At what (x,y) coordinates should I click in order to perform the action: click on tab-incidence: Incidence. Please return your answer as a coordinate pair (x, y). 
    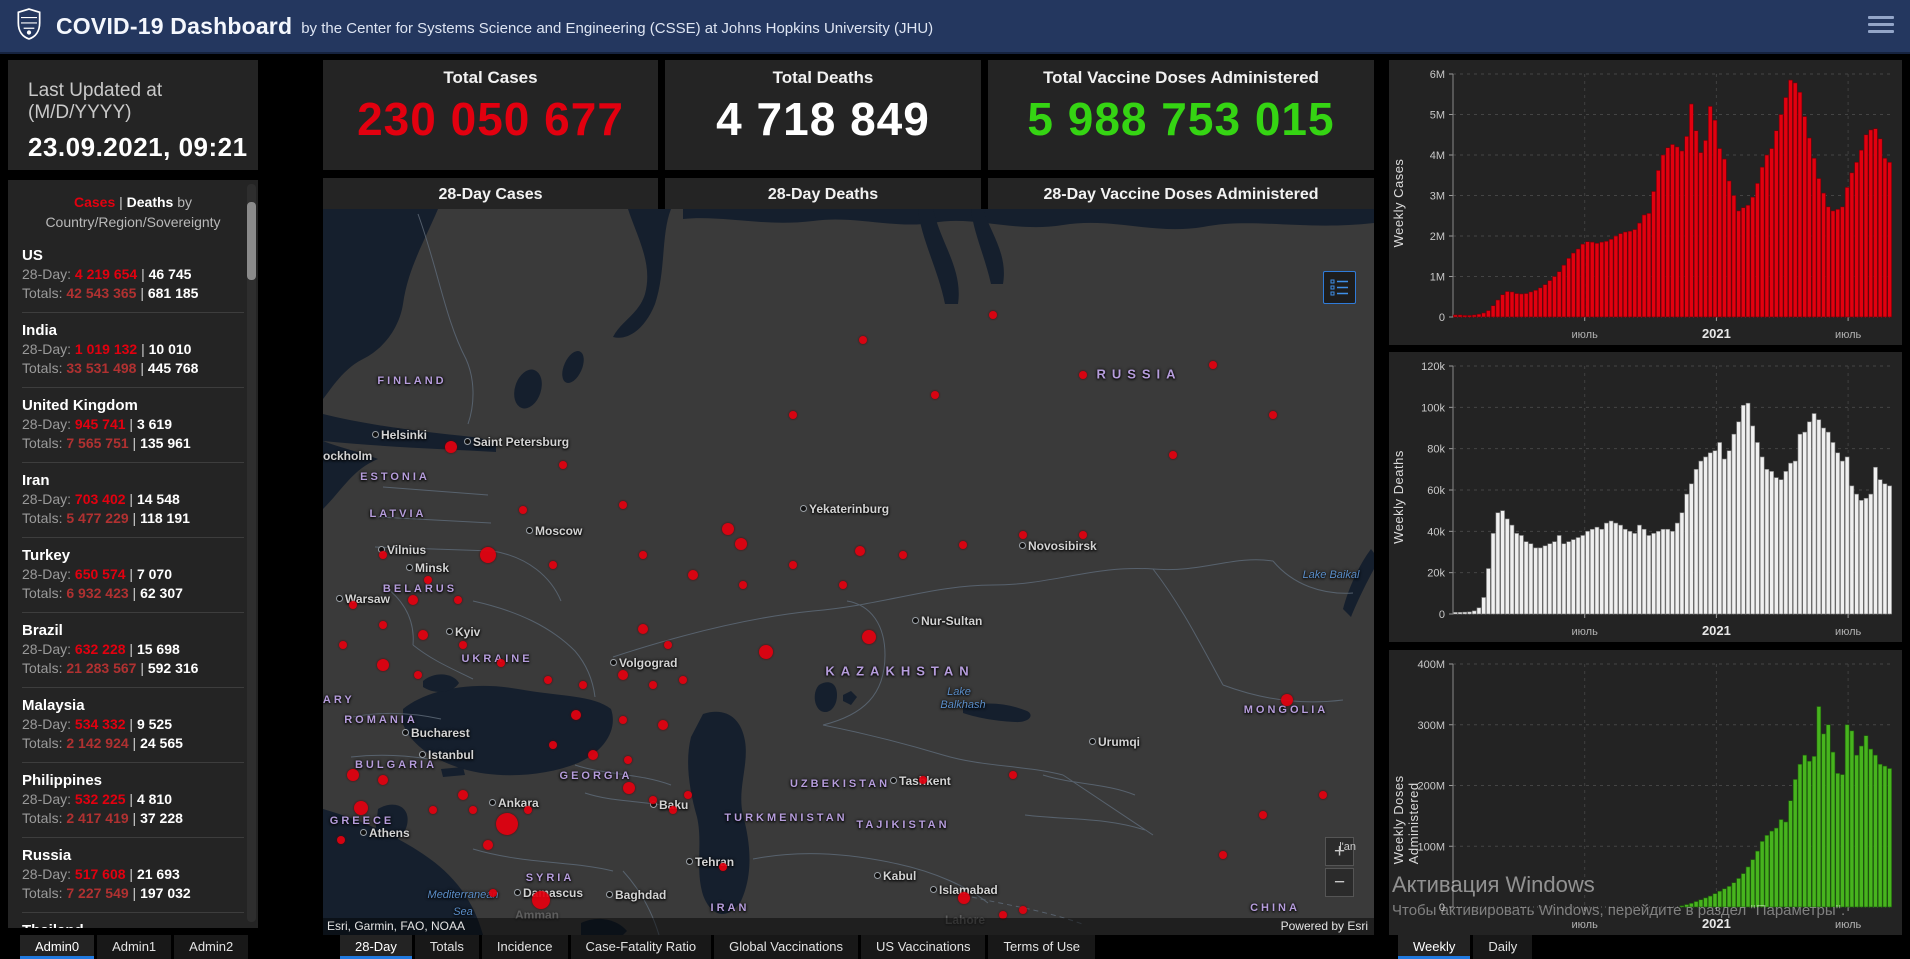
    Looking at the image, I should click on (524, 947).